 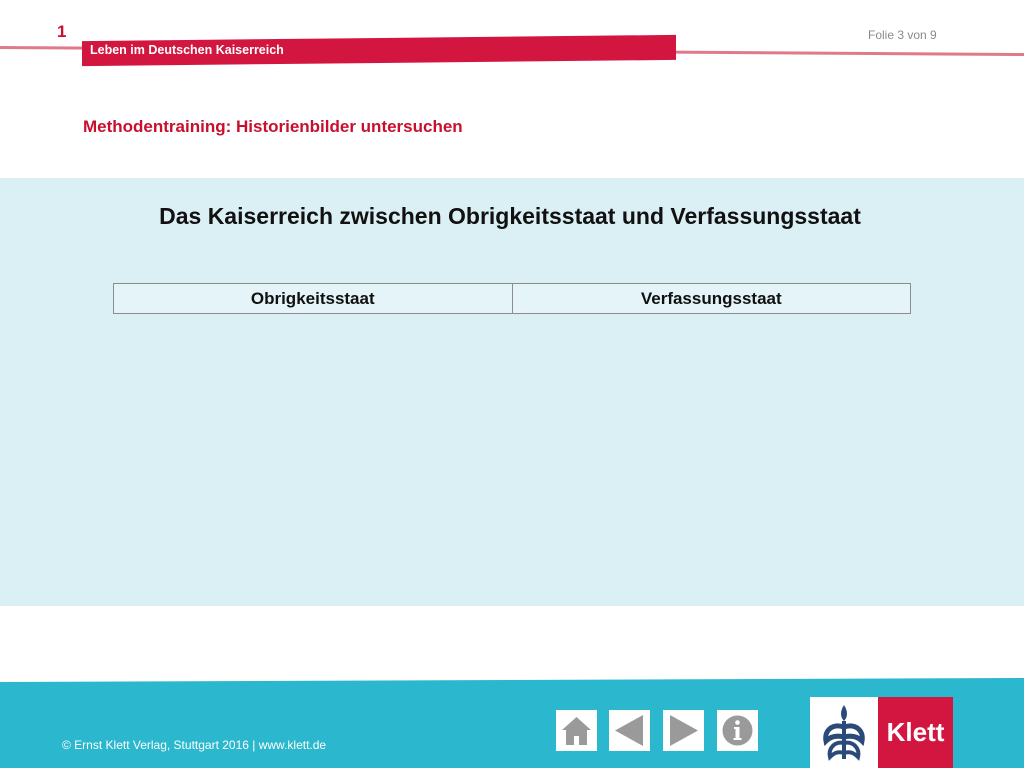 I want to click on info-button, so click(x=737, y=730).